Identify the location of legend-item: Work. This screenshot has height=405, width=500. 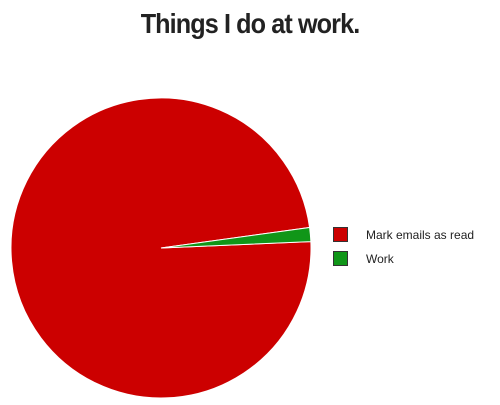
(403, 258).